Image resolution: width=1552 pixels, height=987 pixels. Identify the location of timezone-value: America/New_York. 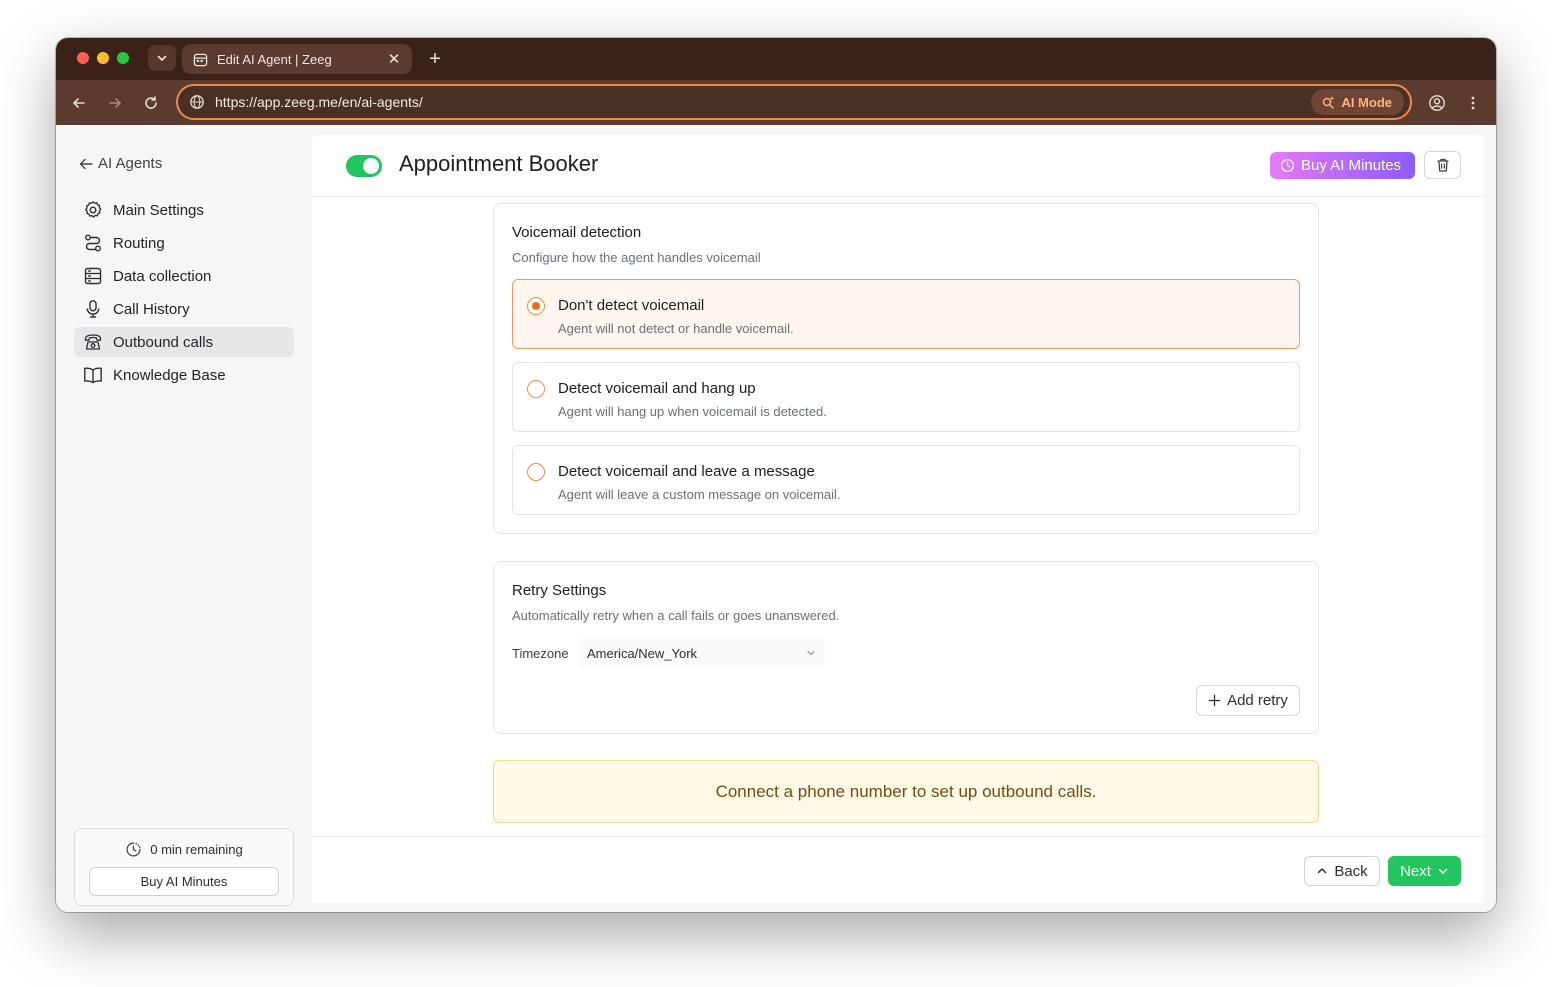
(642, 653).